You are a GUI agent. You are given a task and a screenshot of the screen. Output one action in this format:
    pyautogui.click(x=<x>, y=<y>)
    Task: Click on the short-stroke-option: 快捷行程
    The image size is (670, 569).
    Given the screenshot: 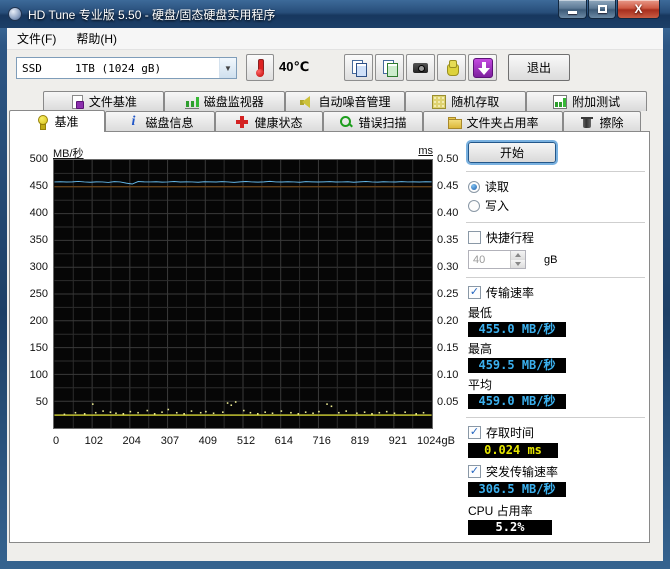 What is the action you would take?
    pyautogui.click(x=558, y=237)
    